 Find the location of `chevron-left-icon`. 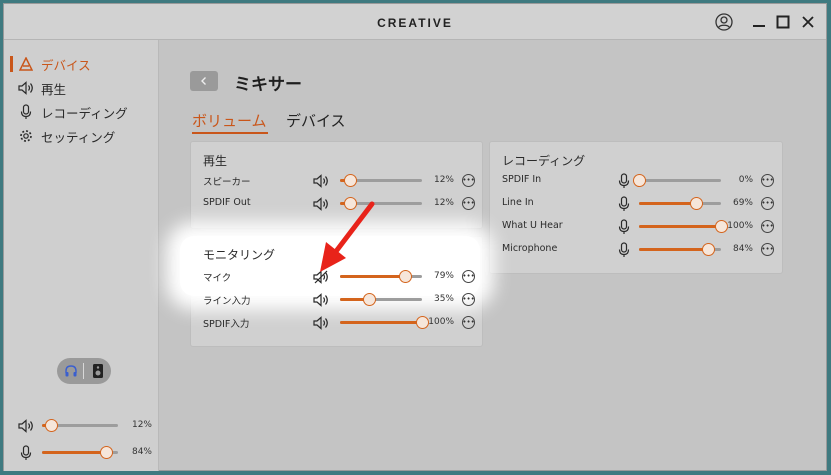

chevron-left-icon is located at coordinates (203, 81).